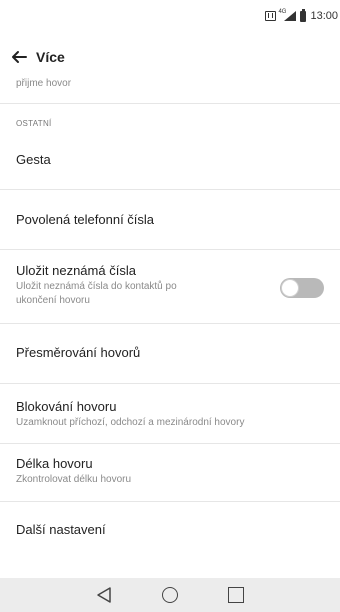 The height and width of the screenshot is (612, 340). What do you see at coordinates (54, 463) in the screenshot?
I see `item-title: Délka hovoru` at bounding box center [54, 463].